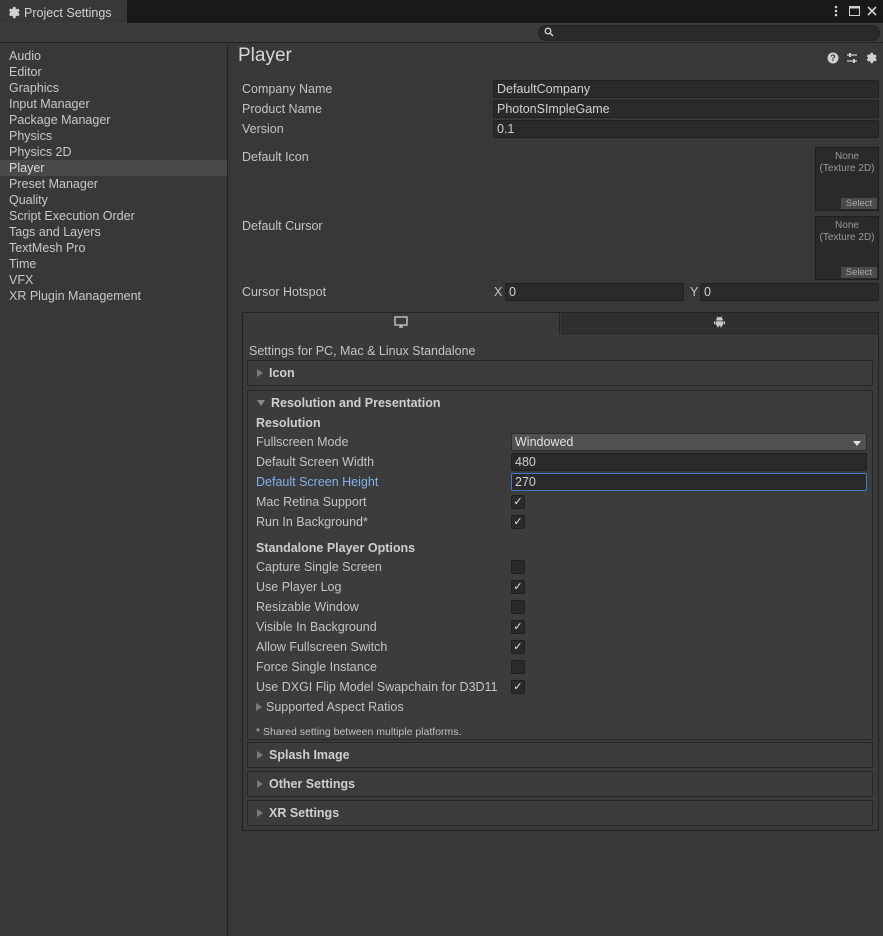  What do you see at coordinates (518, 587) in the screenshot?
I see `use-player-log-checkbox: ✓` at bounding box center [518, 587].